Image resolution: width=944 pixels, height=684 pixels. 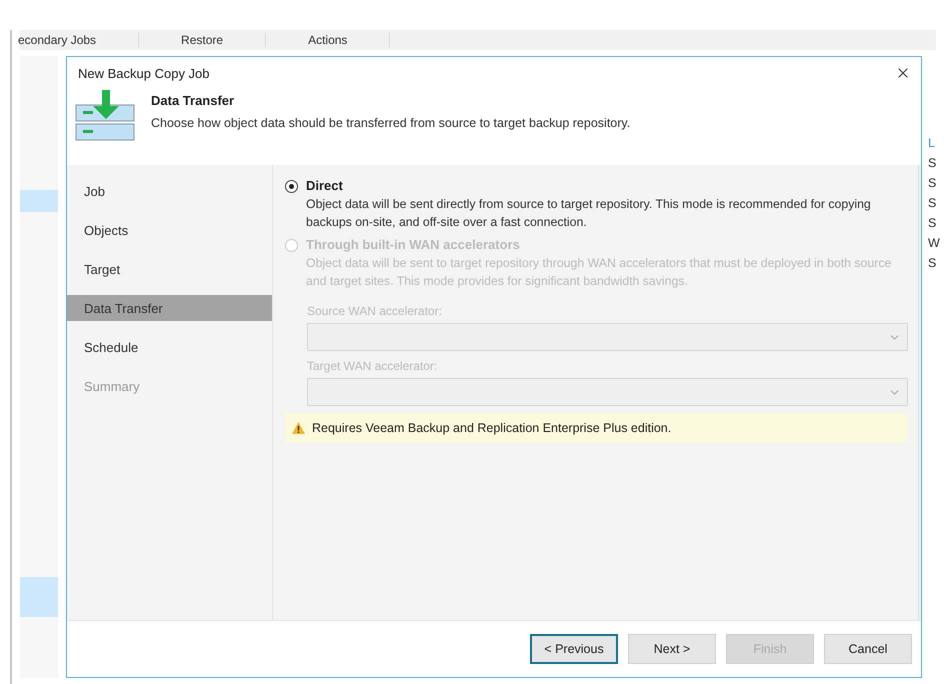 I want to click on option-description: Object data will be sent to target repository through WAN accelerators that must be deployed in both source and target sites. This mode provides for significant bandwidth savings., so click(x=599, y=272).